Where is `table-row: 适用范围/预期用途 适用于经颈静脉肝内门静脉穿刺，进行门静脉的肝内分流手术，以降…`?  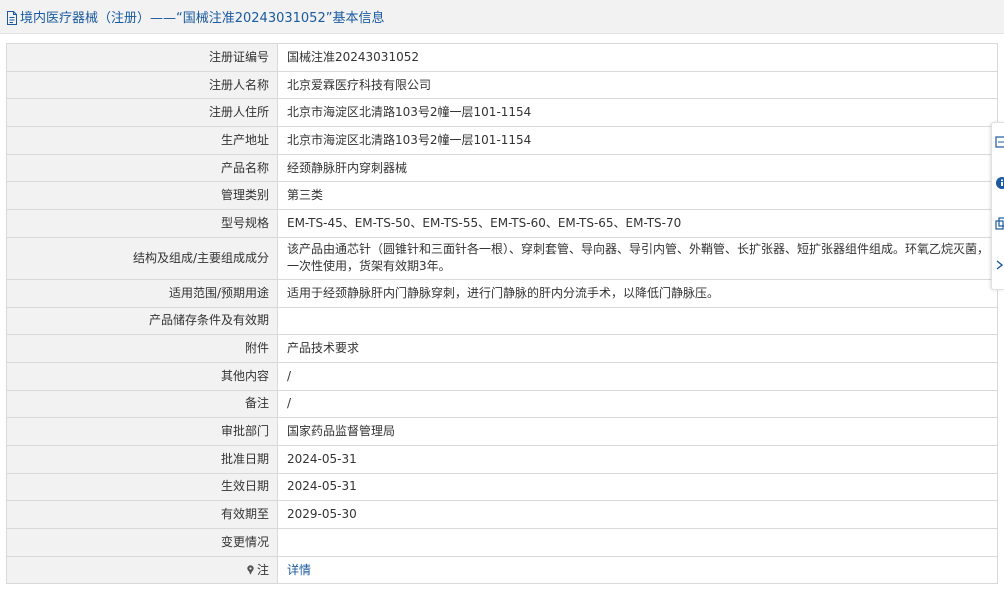
table-row: 适用范围/预期用途 适用于经颈静脉肝内门静脉穿刺，进行门静脉的肝内分流手术，以降… is located at coordinates (502, 293).